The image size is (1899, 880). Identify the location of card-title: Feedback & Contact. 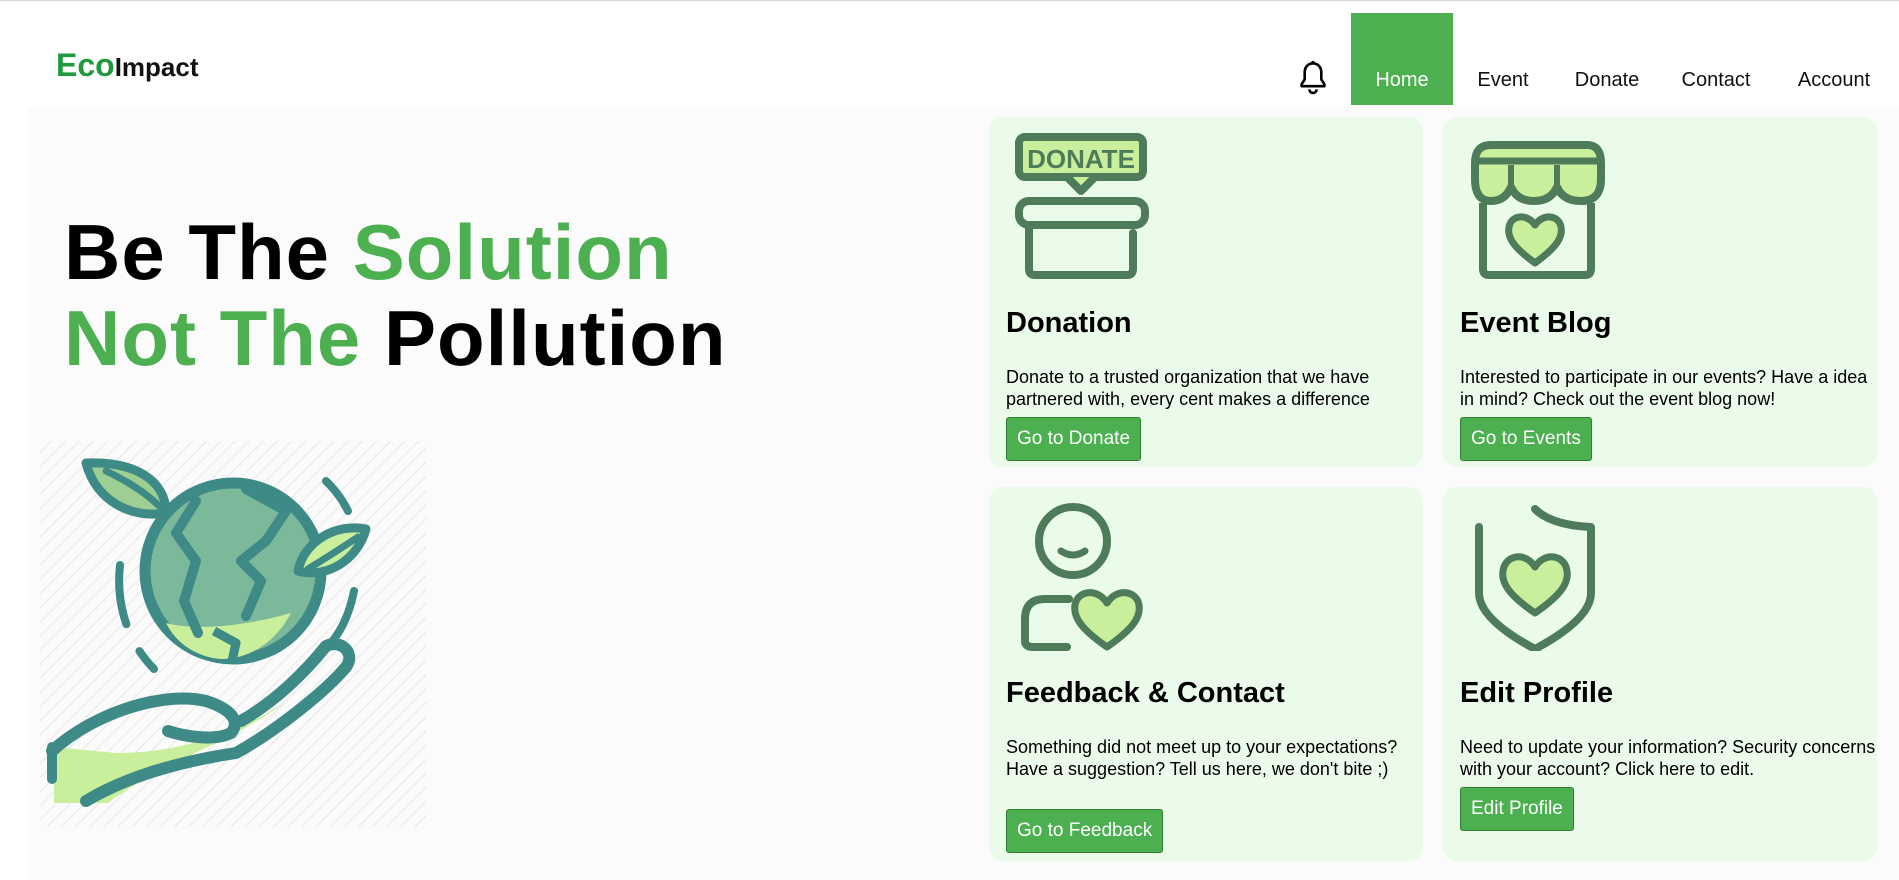
(1145, 693).